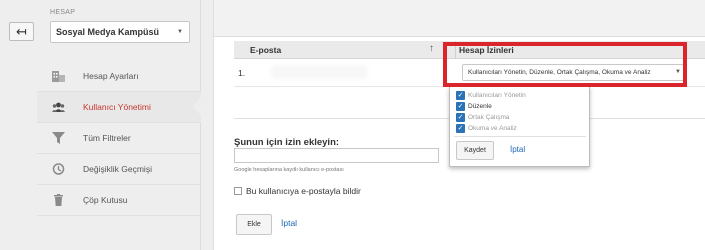 Image resolution: width=705 pixels, height=250 pixels. What do you see at coordinates (497, 95) in the screenshot?
I see `option-label: Kullanıcıları Yönetin` at bounding box center [497, 95].